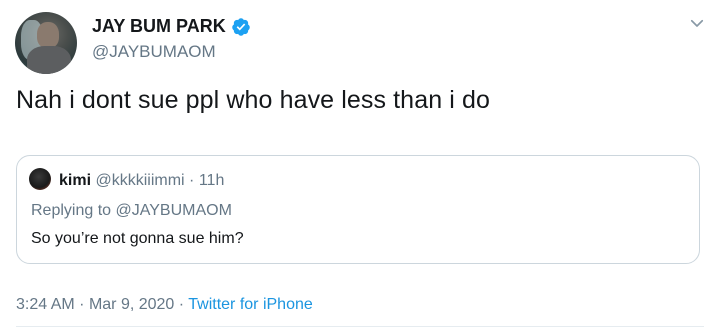 The width and height of the screenshot is (720, 335). What do you see at coordinates (174, 210) in the screenshot?
I see `replying-mention: @JAYBUMAOM` at bounding box center [174, 210].